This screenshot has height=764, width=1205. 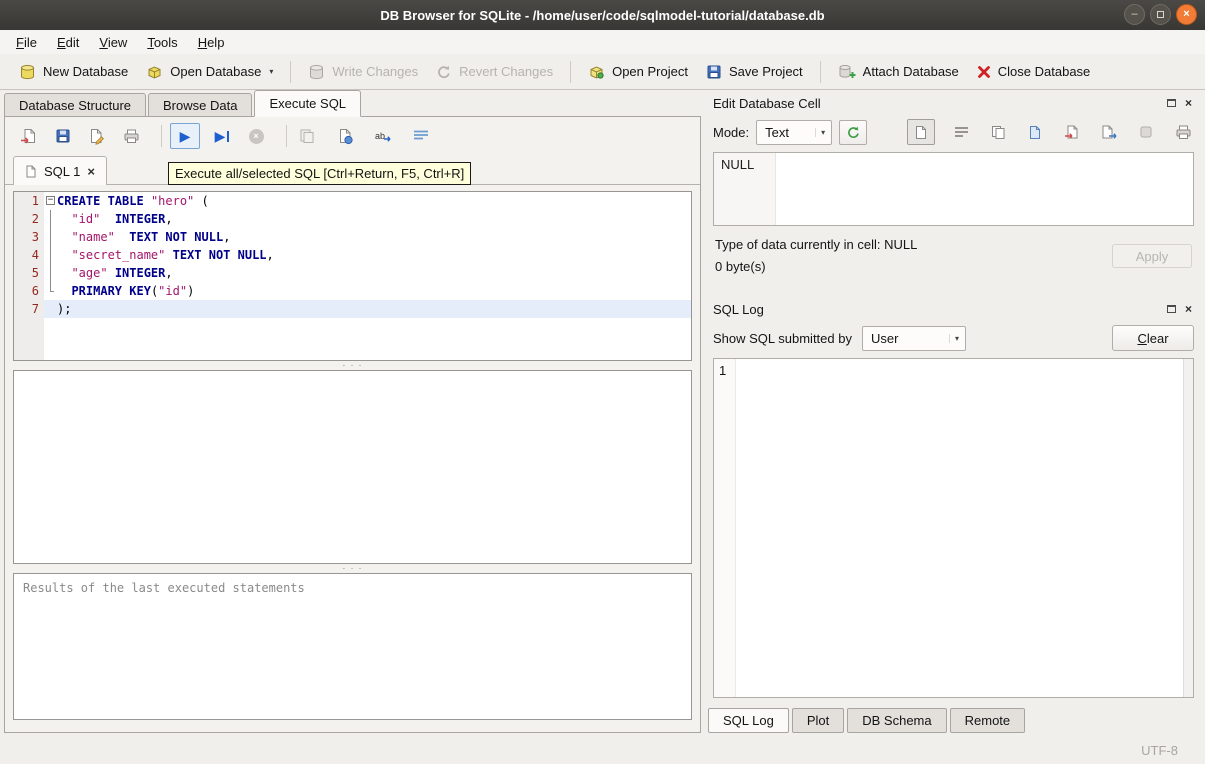 What do you see at coordinates (345, 136) in the screenshot?
I see `open-external-button` at bounding box center [345, 136].